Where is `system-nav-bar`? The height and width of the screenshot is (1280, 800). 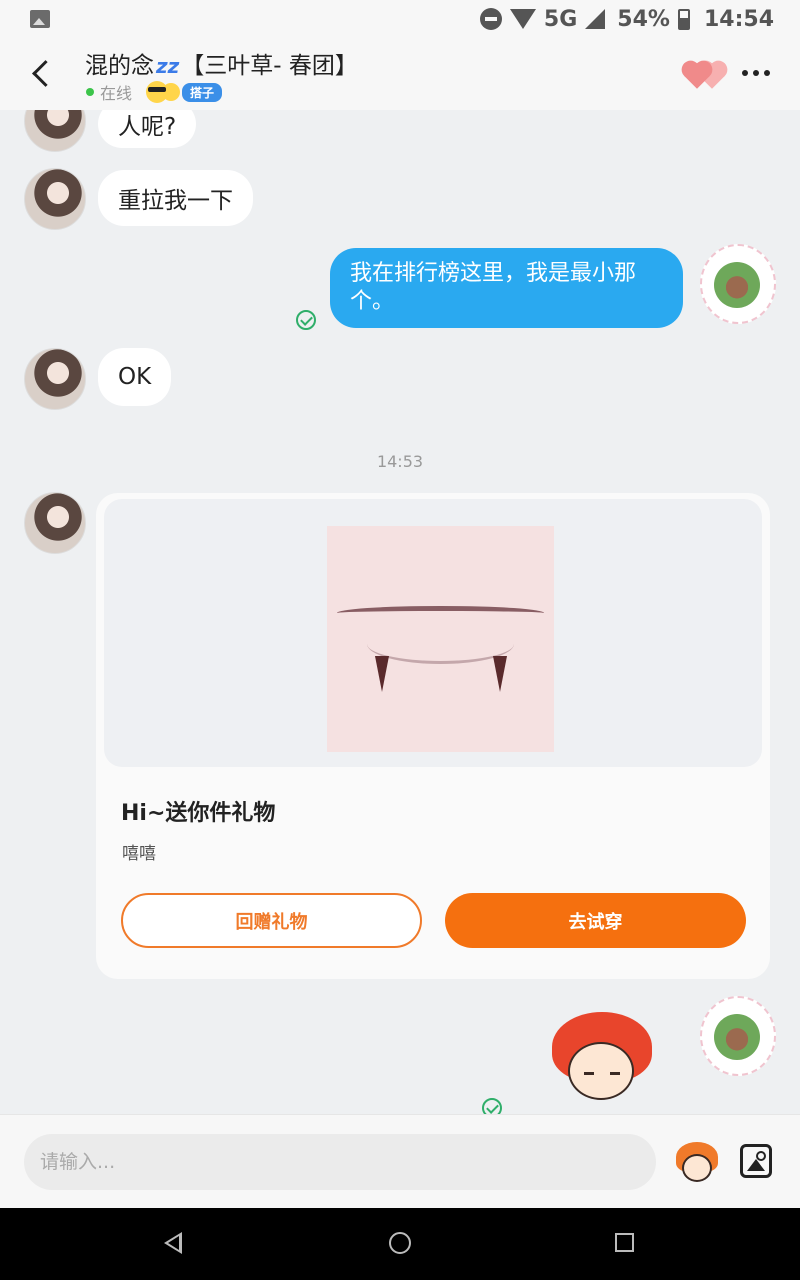
system-nav-bar is located at coordinates (400, 1244).